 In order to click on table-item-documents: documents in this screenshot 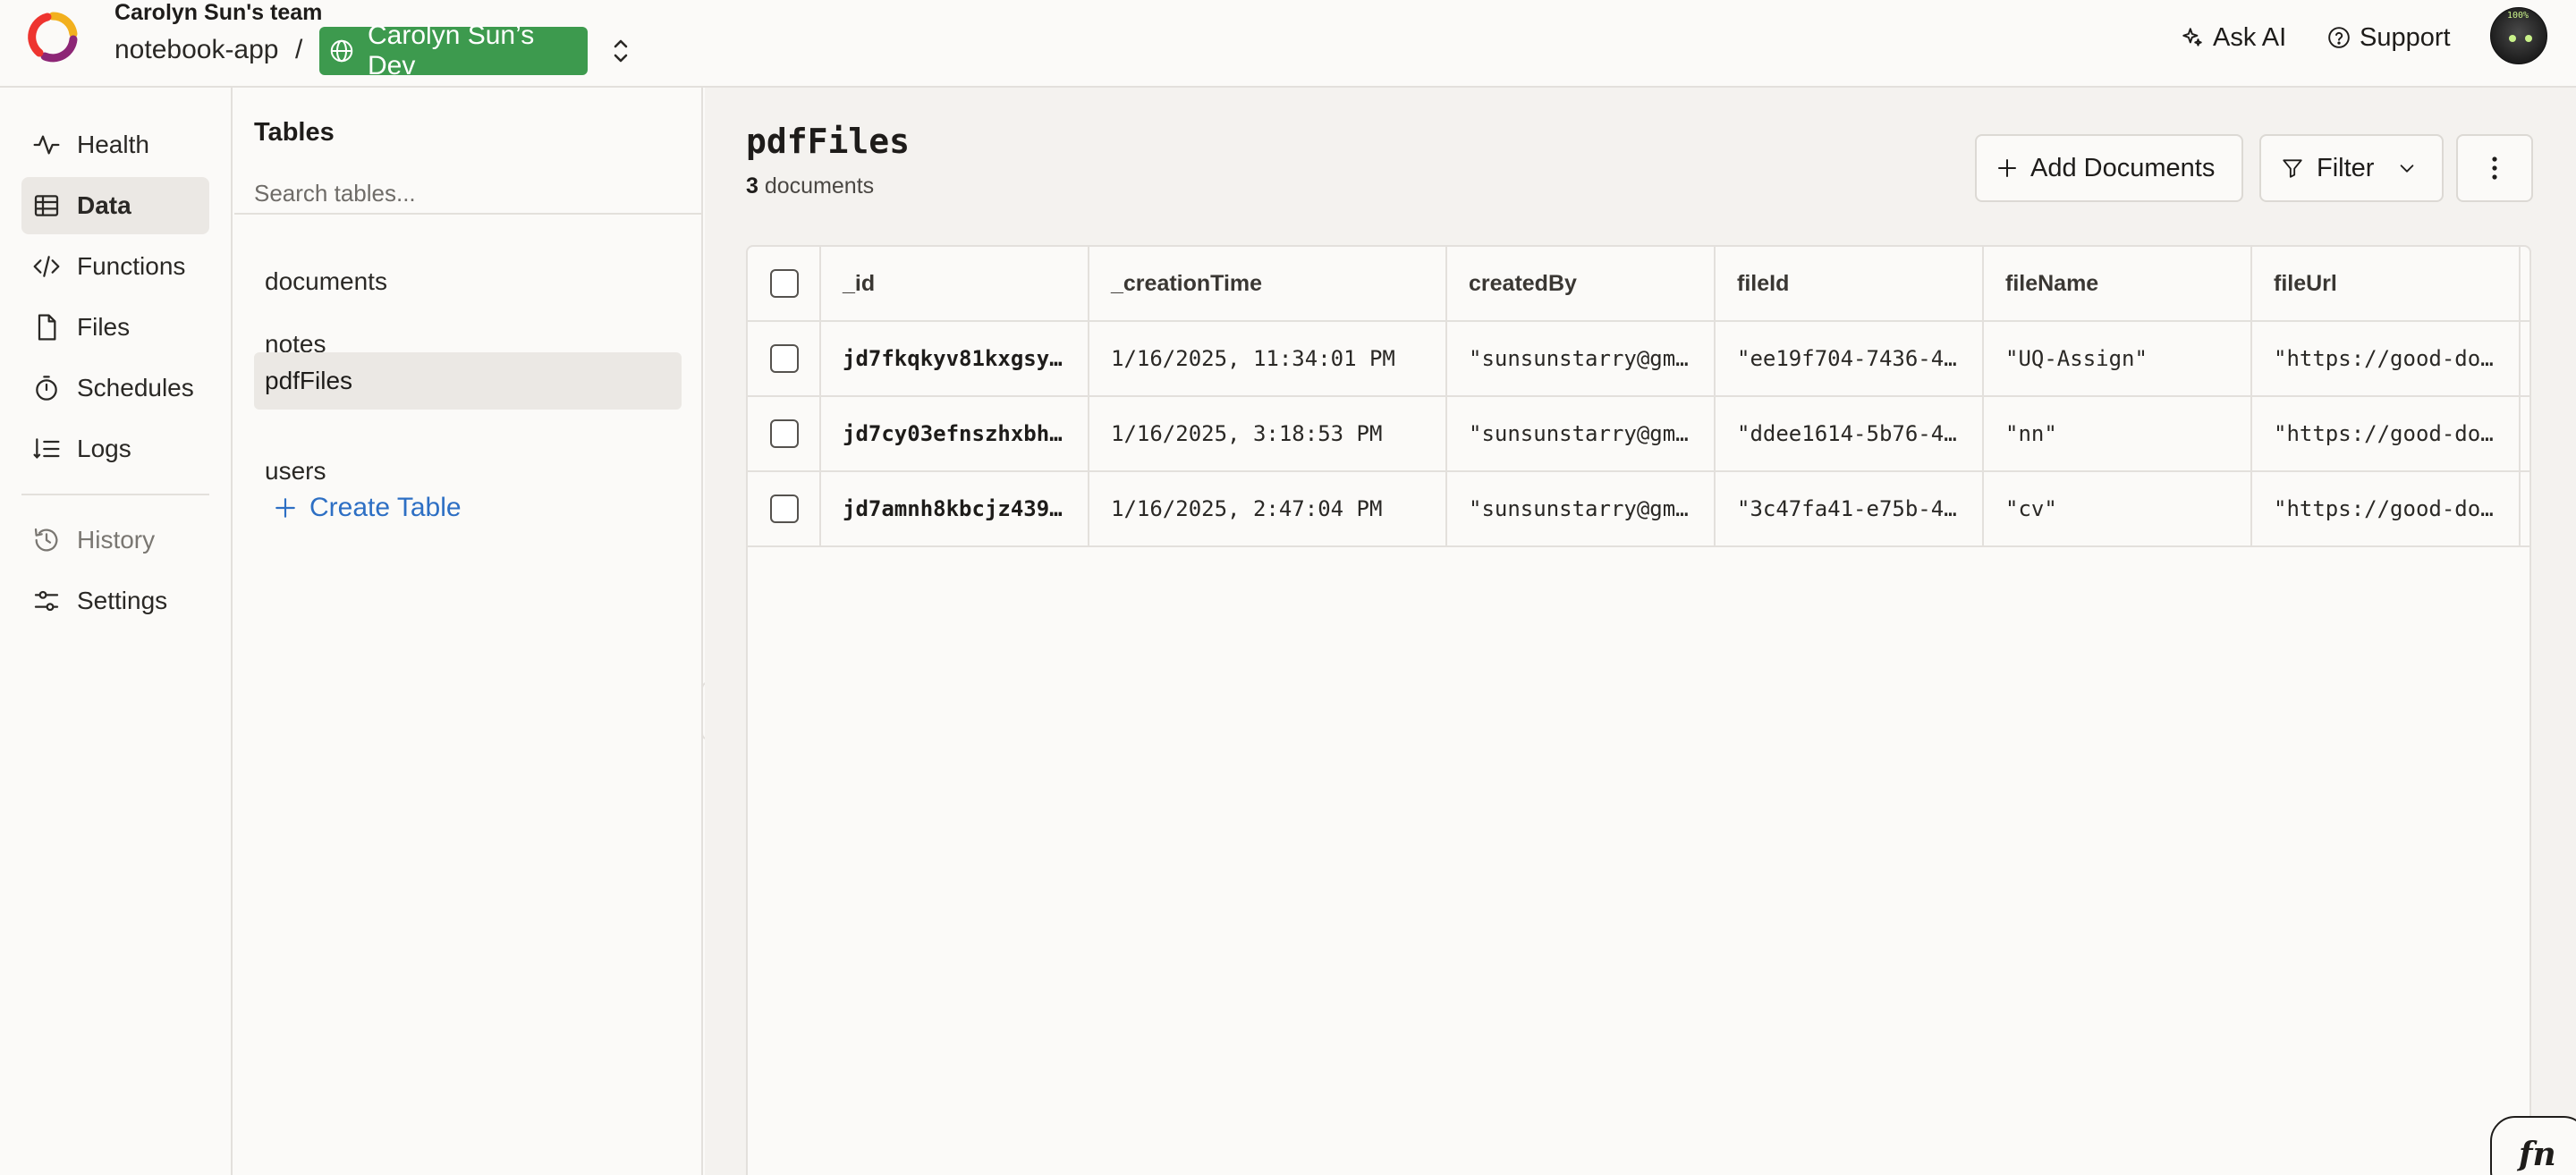, I will do `click(468, 281)`.